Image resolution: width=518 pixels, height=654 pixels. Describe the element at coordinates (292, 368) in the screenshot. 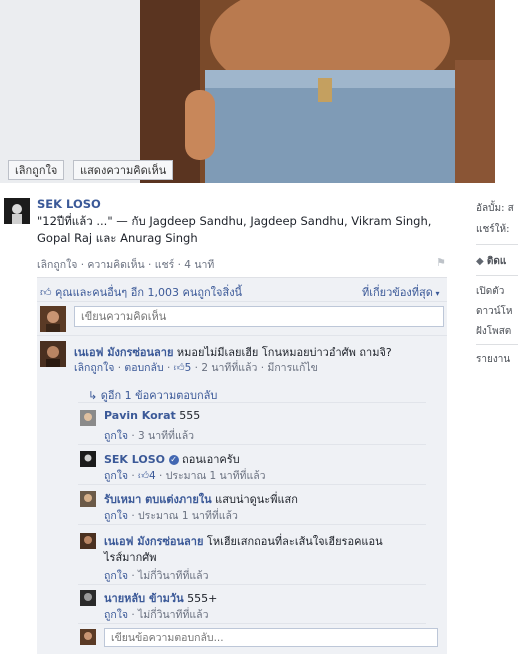

I see `edited-label: มีการแก้ไข` at that location.